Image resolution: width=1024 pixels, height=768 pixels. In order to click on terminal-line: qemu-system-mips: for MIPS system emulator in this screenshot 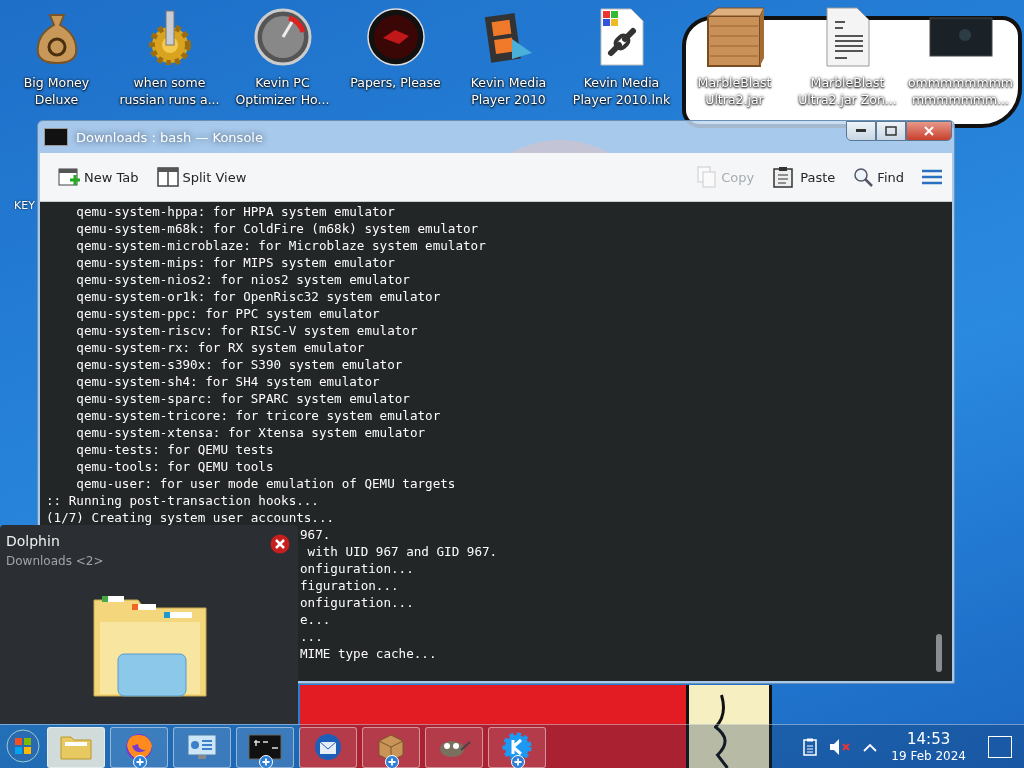, I will do `click(235, 262)`.